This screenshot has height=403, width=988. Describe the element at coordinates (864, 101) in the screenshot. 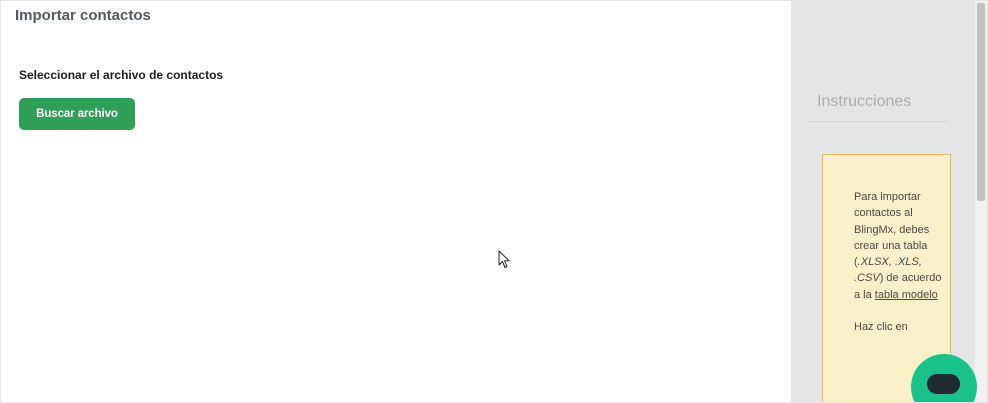

I see `instructions-title: Instrucciones` at that location.